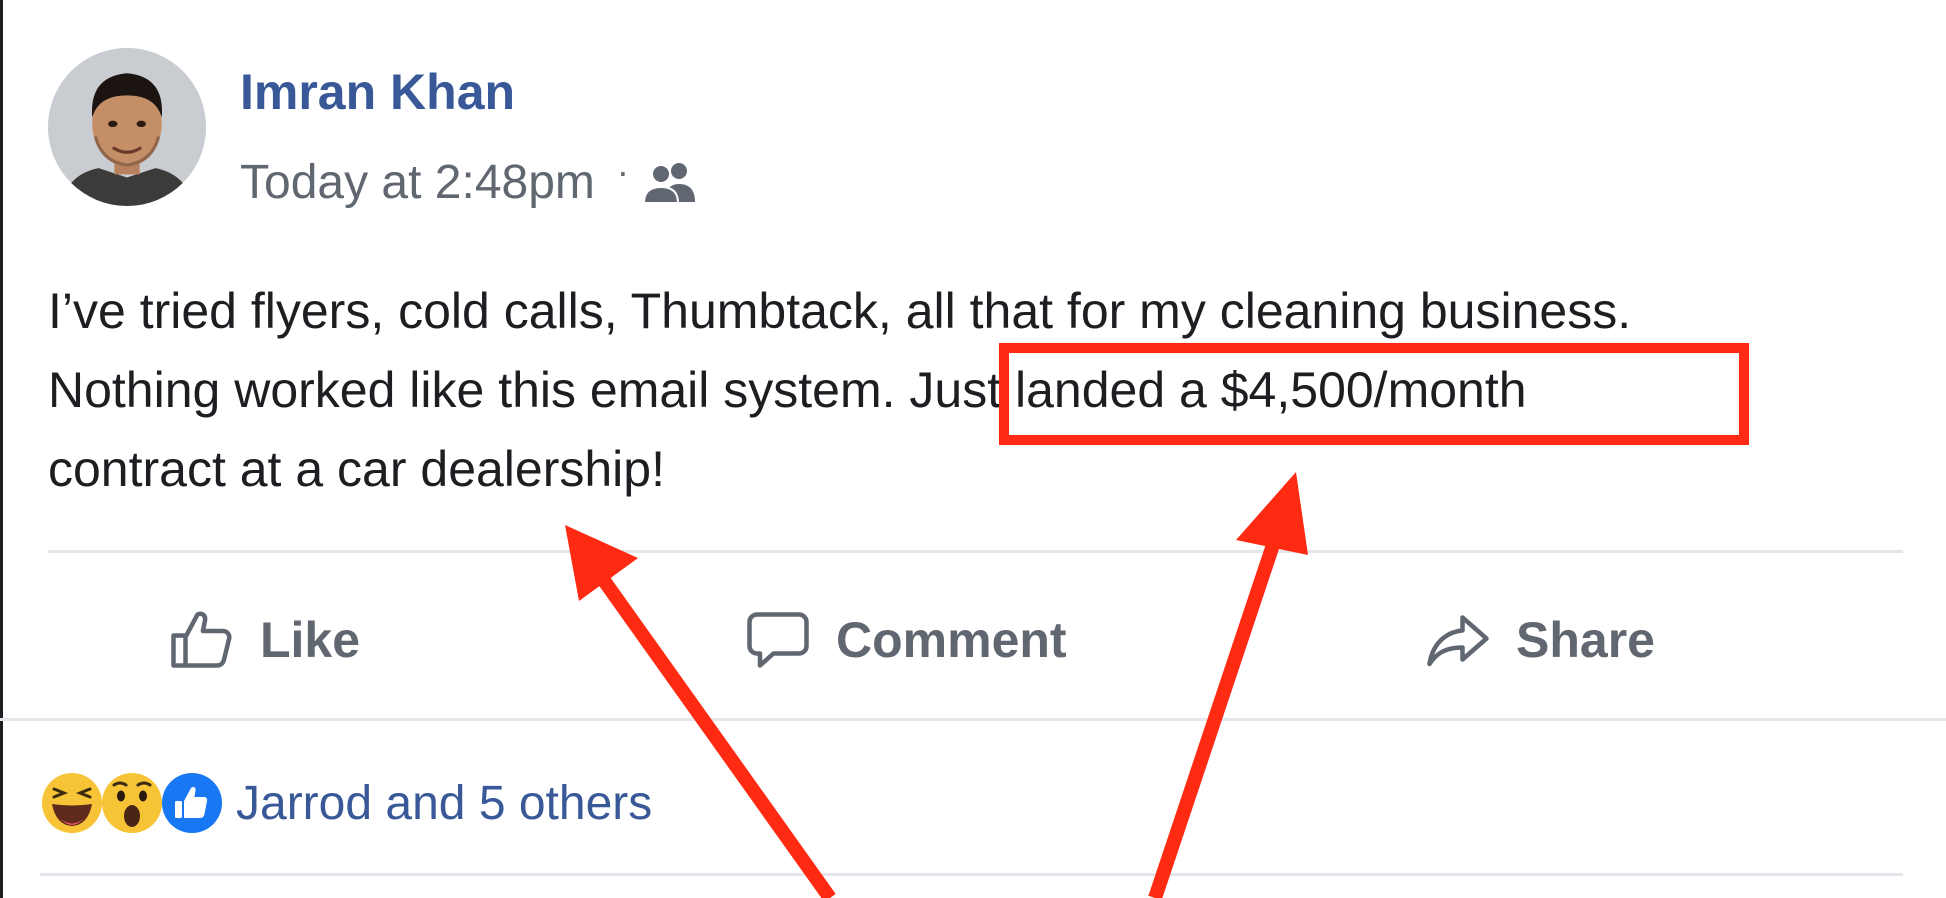  What do you see at coordinates (132, 803) in the screenshot?
I see `surprised-face-icon` at bounding box center [132, 803].